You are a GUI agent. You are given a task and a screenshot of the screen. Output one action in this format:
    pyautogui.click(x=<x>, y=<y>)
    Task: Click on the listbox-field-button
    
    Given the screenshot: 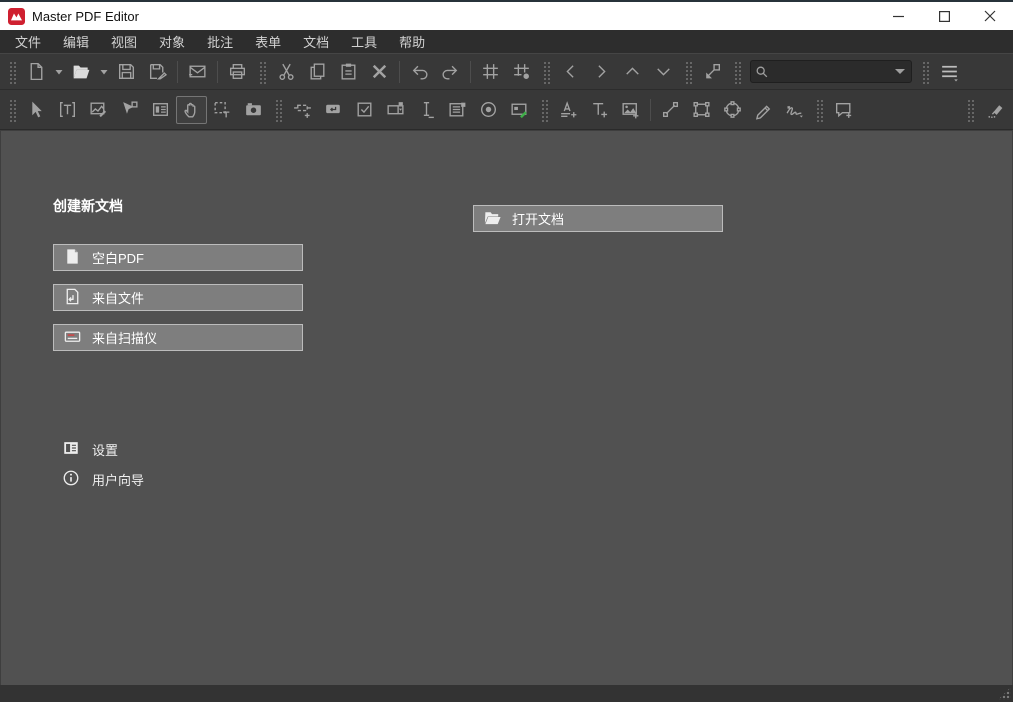 What is the action you would take?
    pyautogui.click(x=457, y=110)
    